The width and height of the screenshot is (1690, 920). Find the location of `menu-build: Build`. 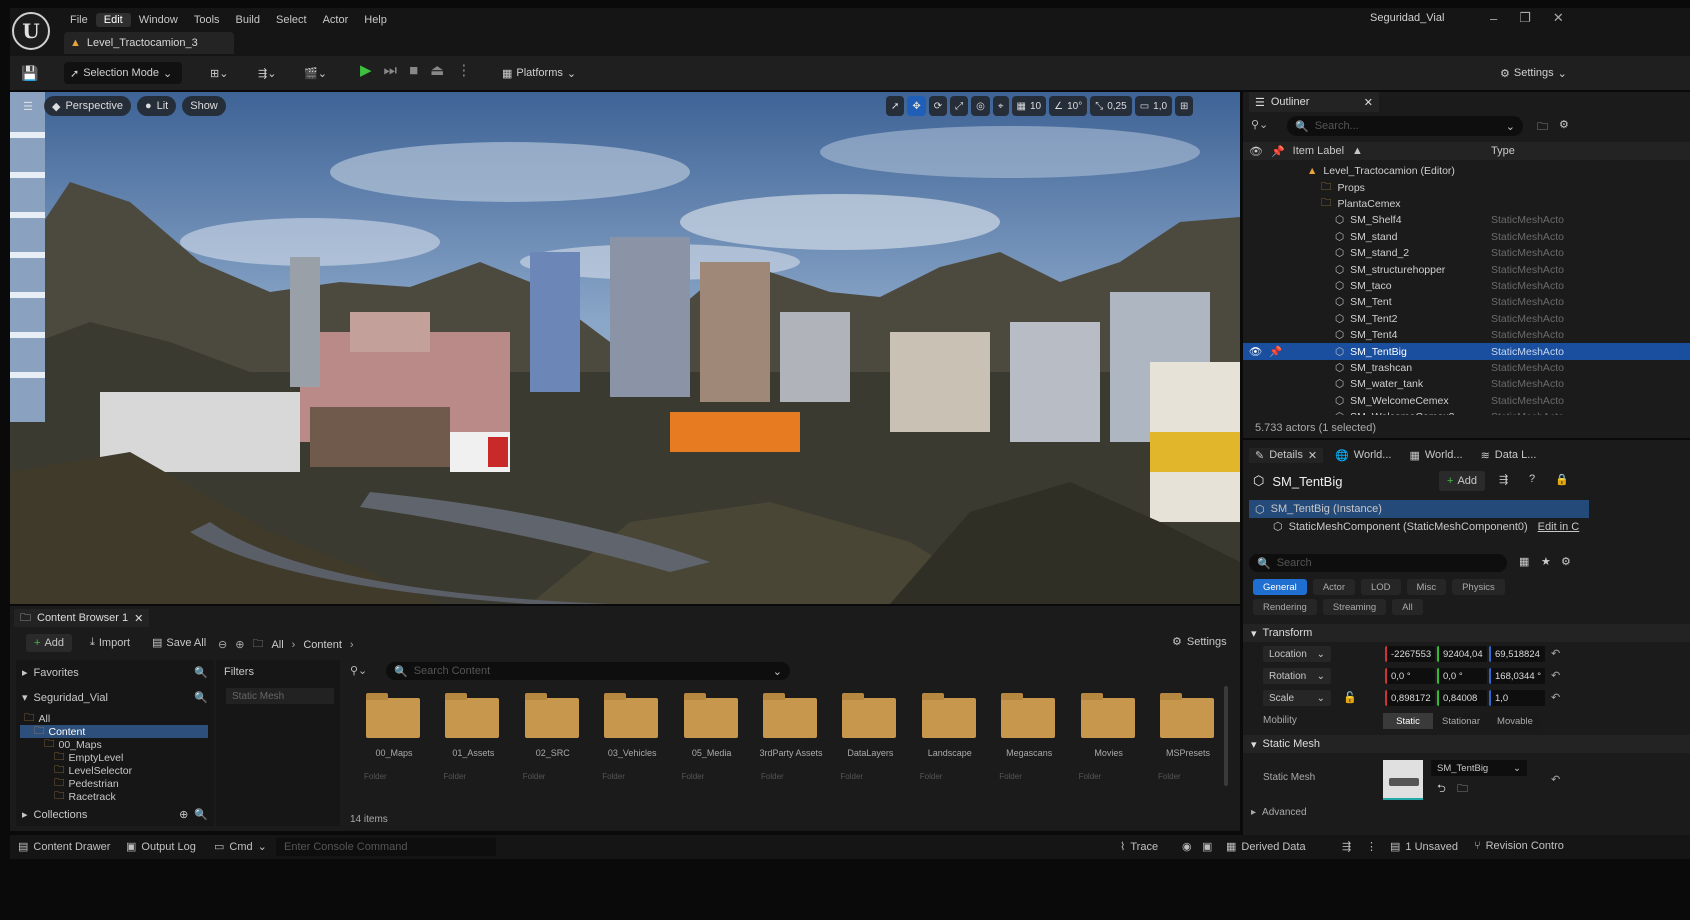

menu-build: Build is located at coordinates (248, 20).